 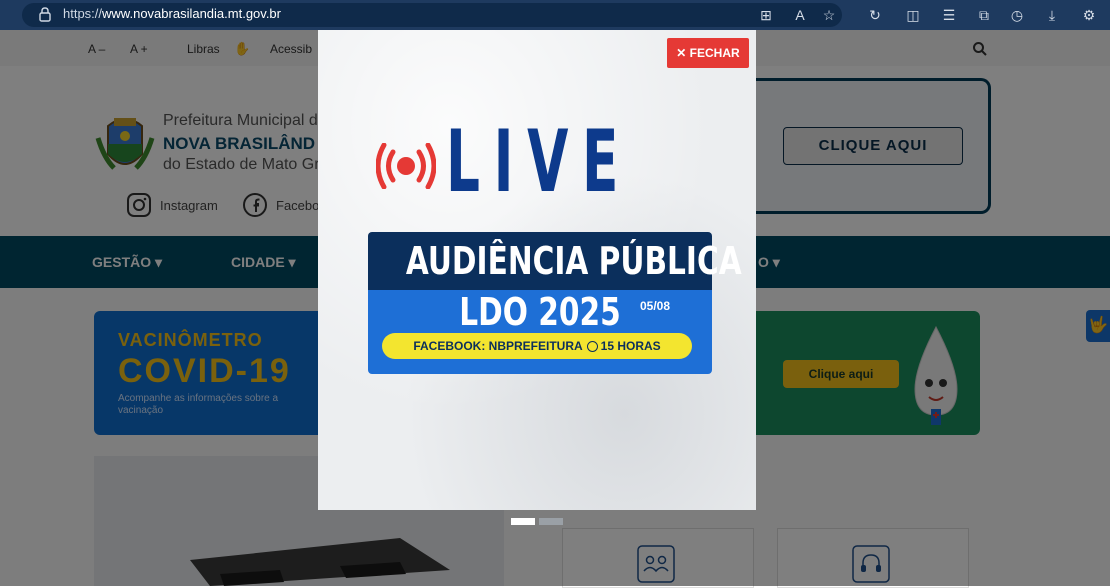 I want to click on history-icon: ◷, so click(x=1017, y=15).